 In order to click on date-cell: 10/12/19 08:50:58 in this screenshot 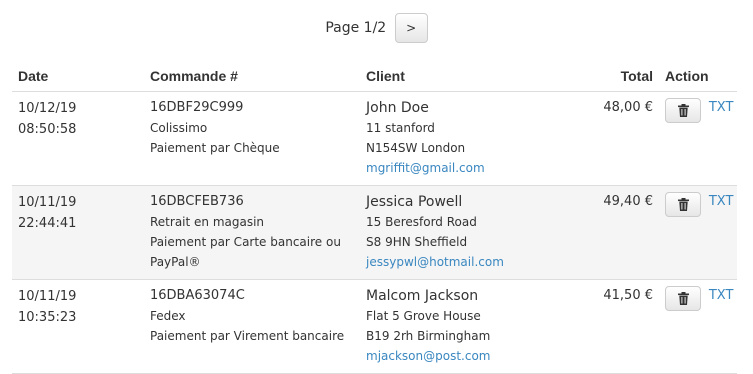, I will do `click(78, 138)`.